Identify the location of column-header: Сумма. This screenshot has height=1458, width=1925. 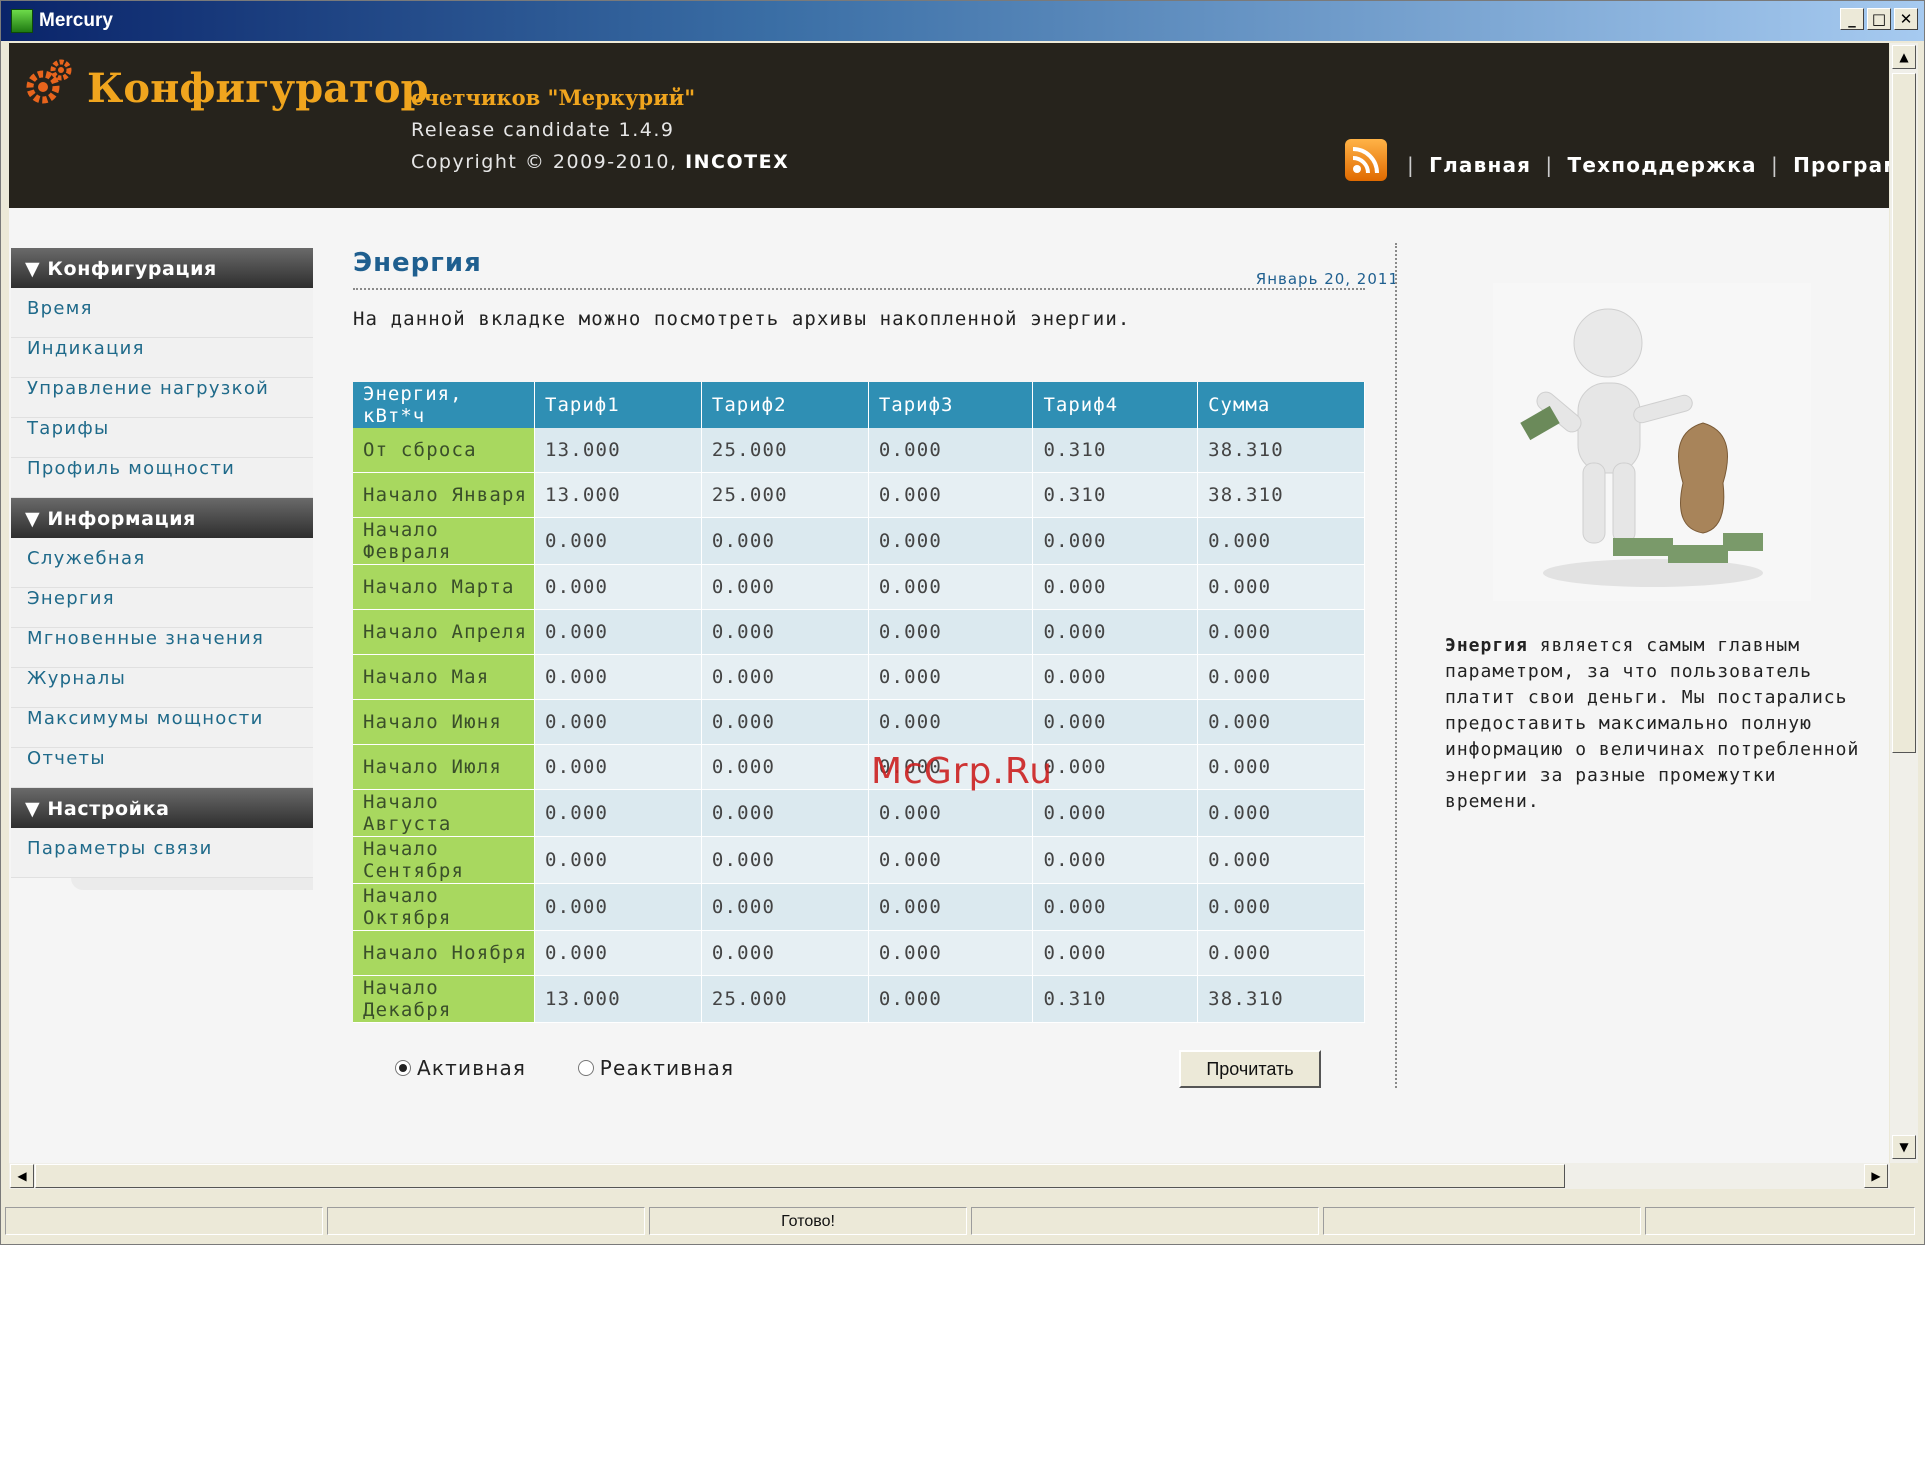
(1281, 405).